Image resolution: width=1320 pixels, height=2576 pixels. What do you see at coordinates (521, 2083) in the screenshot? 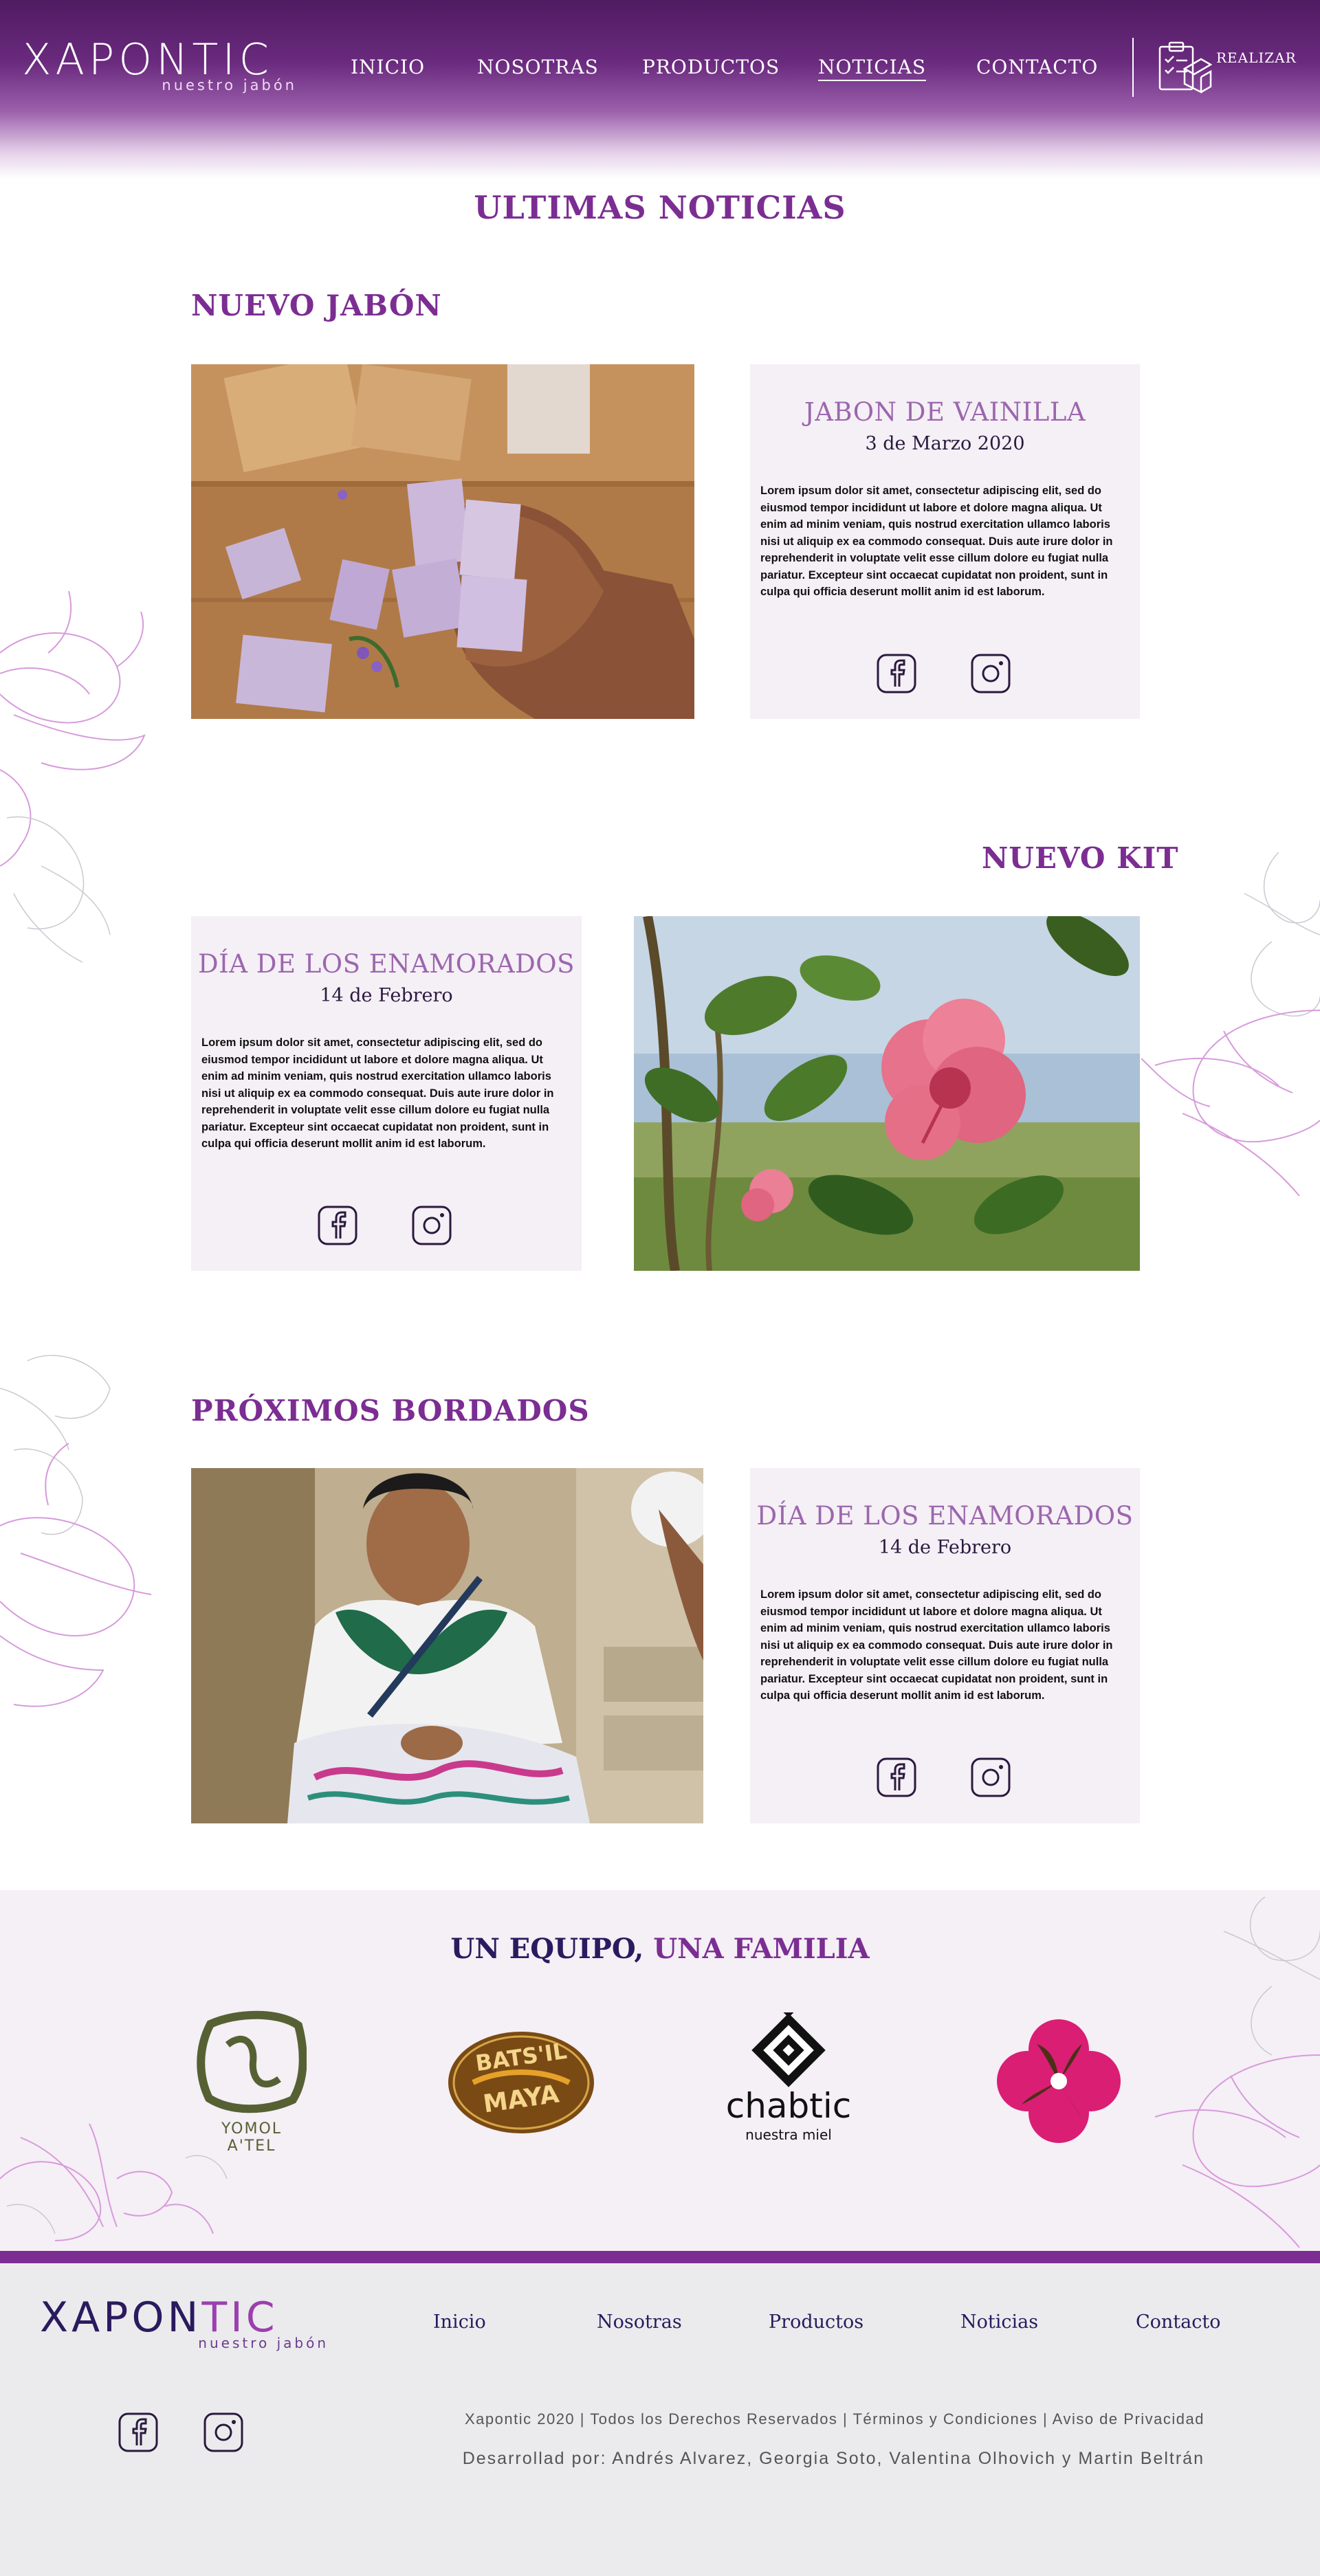
I see `partner-logo-batsil-maya: BATS'IL MAYA` at bounding box center [521, 2083].